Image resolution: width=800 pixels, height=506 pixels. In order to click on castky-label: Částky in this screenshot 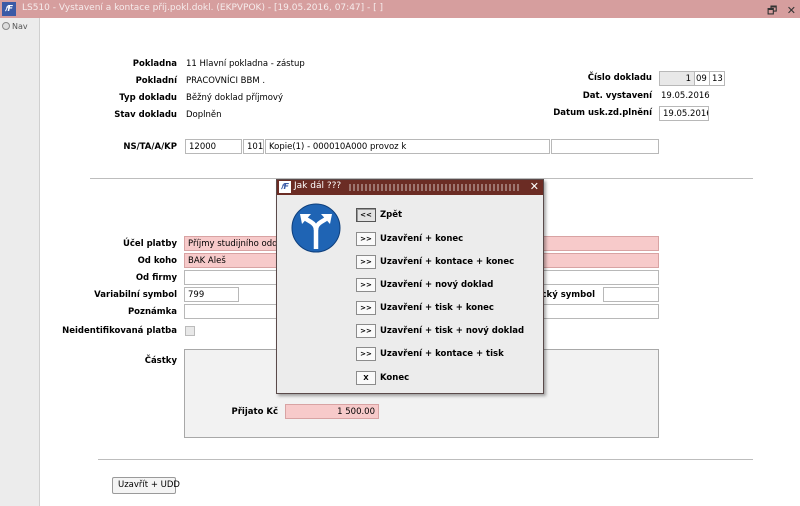, I will do `click(160, 361)`.